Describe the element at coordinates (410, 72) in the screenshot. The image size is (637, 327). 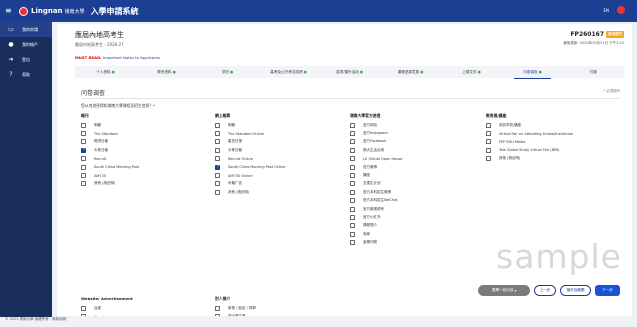
I see `tab-step-6: 课程选择意愿●` at that location.